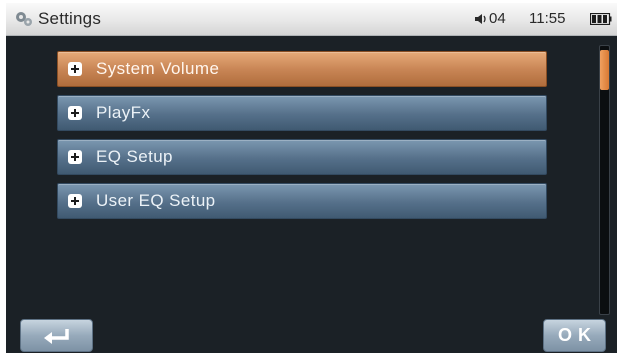 The width and height of the screenshot is (623, 356). I want to click on back-button, so click(56, 335).